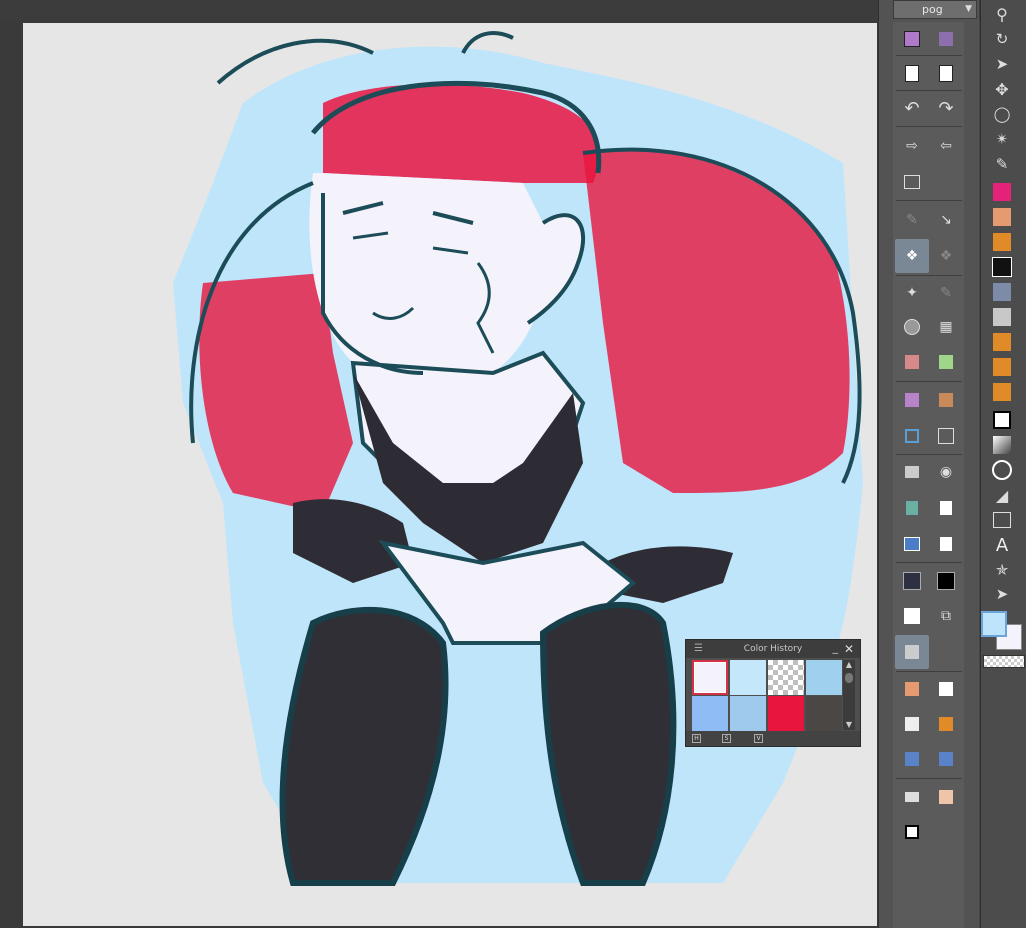 Image resolution: width=1026 pixels, height=928 pixels. I want to click on eyedropper-icon: ✎, so click(1002, 164).